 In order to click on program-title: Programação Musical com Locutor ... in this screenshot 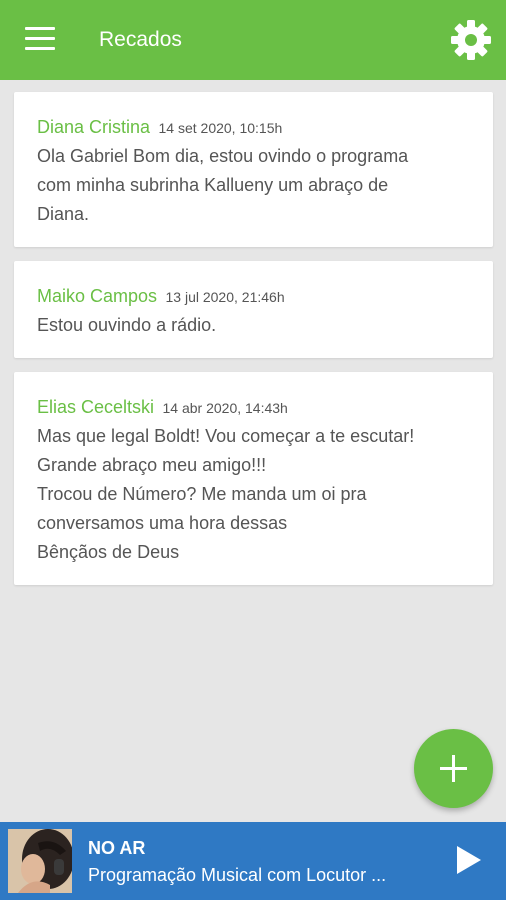, I will do `click(237, 875)`.